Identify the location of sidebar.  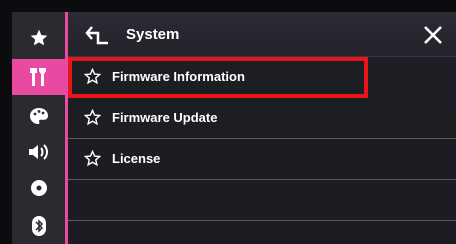
(40, 128).